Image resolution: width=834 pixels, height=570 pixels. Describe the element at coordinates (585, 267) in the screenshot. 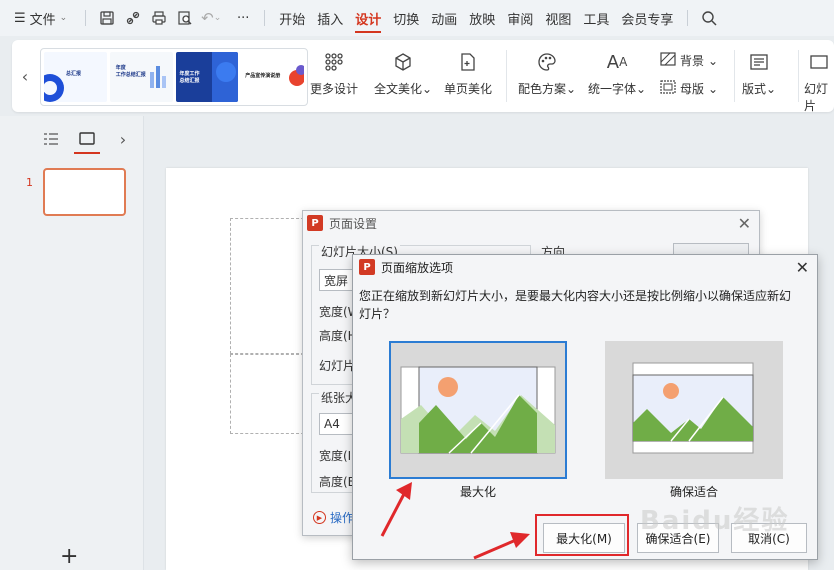

I see `dialog-titlebar: P 页面缩放选项` at that location.